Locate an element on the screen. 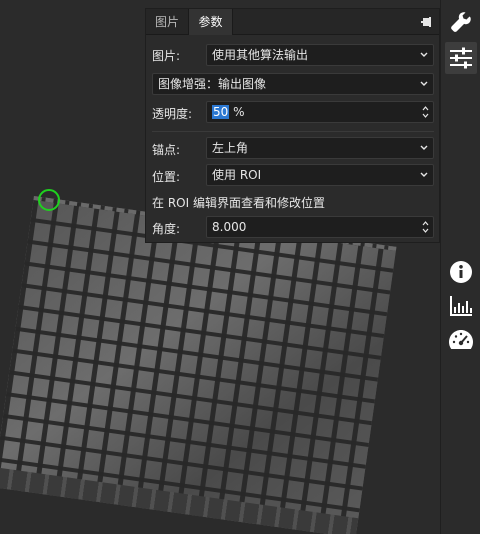 Image resolution: width=480 pixels, height=534 pixels. panel-tab-bar: 图片 参数 is located at coordinates (292, 22).